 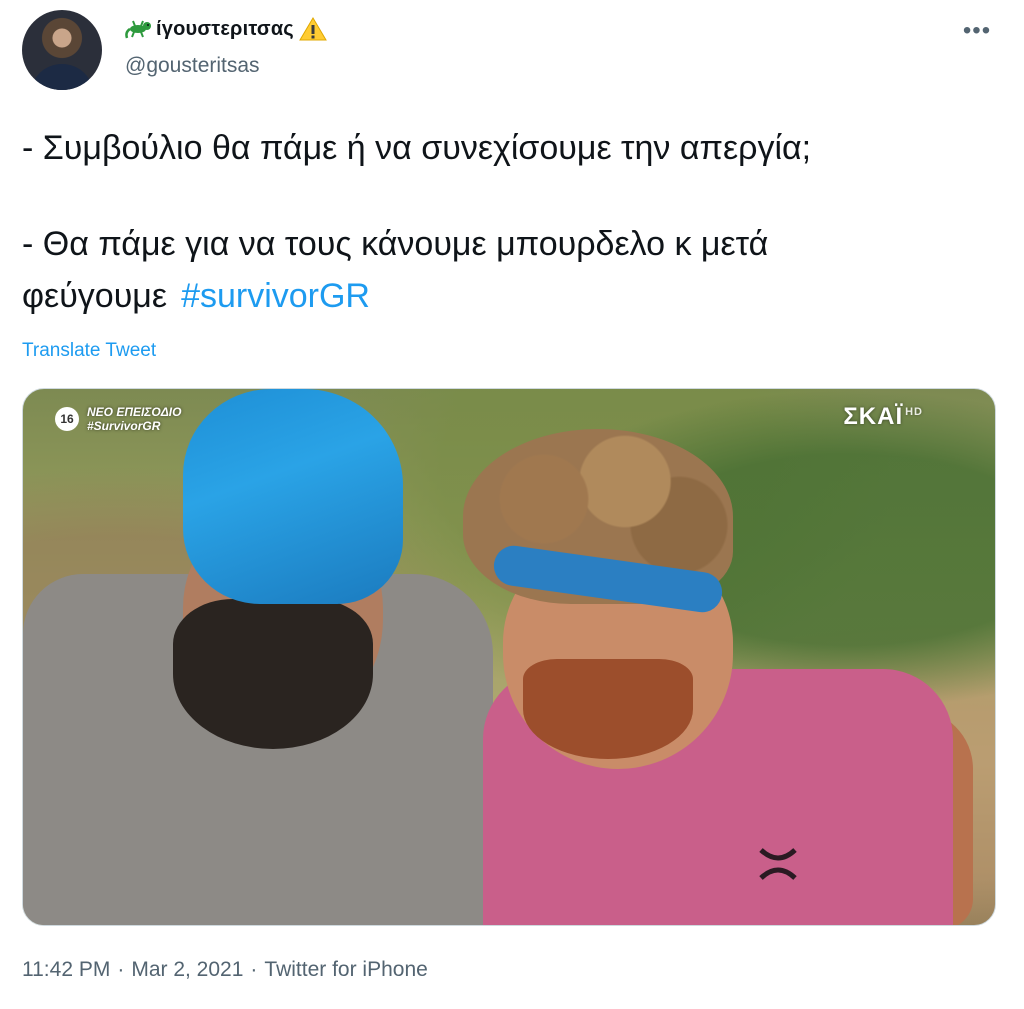 I want to click on lizard-icon, so click(x=139, y=29).